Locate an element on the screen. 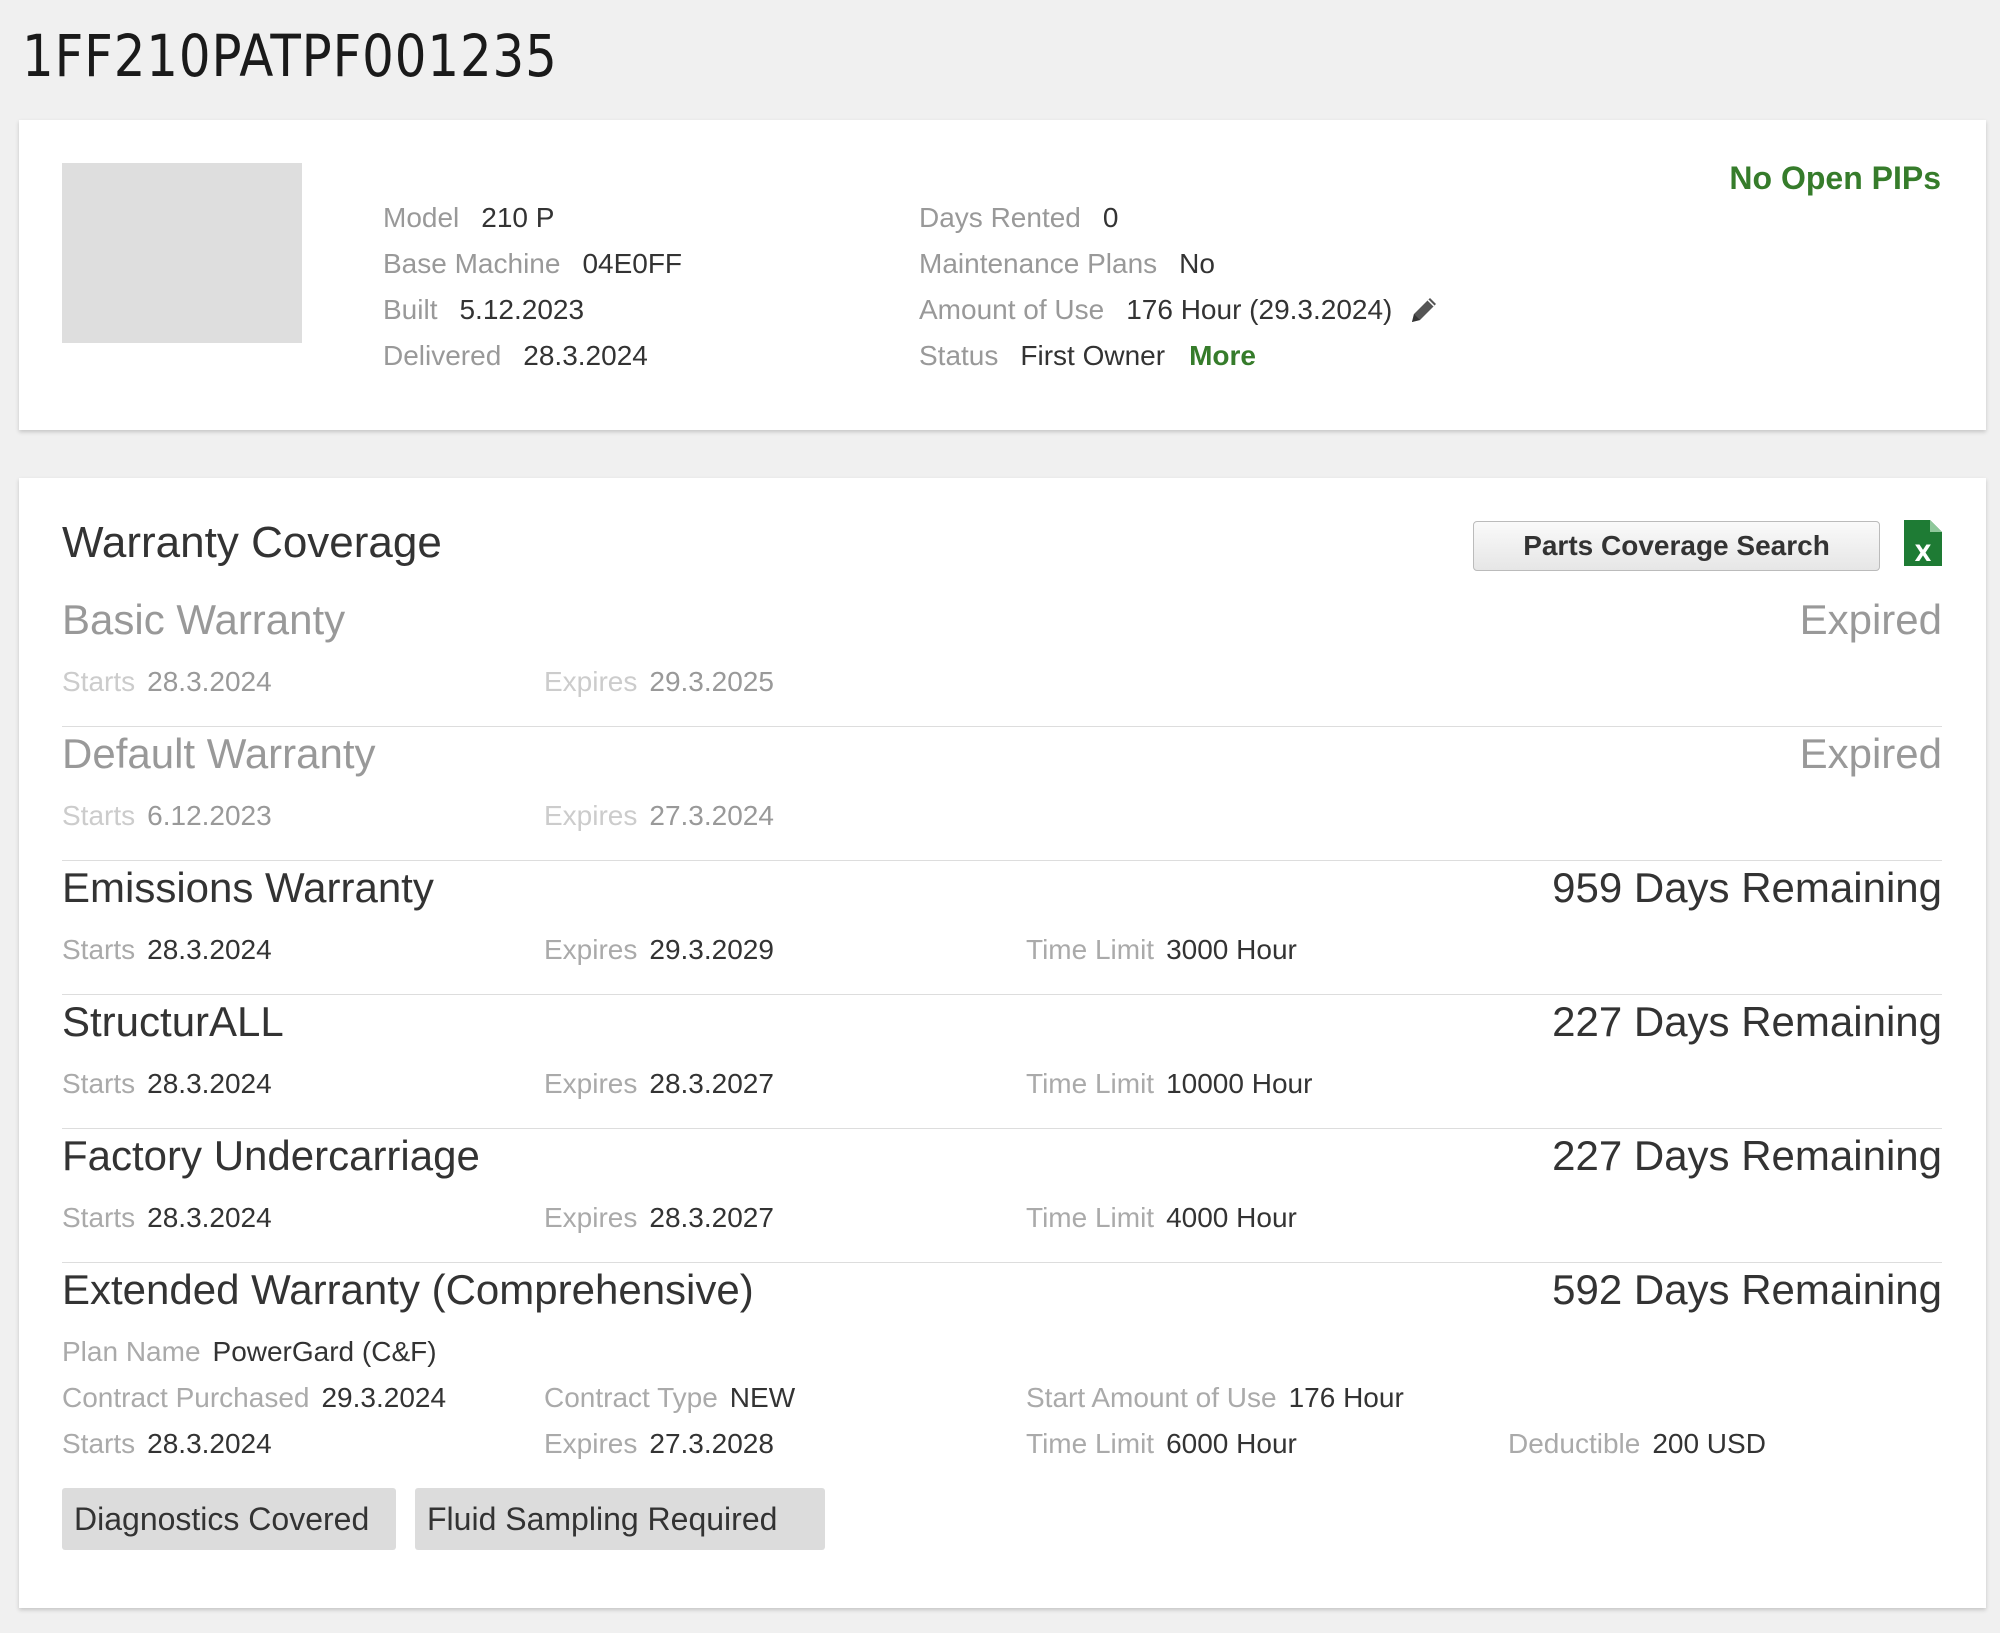 The height and width of the screenshot is (1633, 2000). contract-purchased-field: Contract Purchased 29.3.2024 is located at coordinates (254, 1398).